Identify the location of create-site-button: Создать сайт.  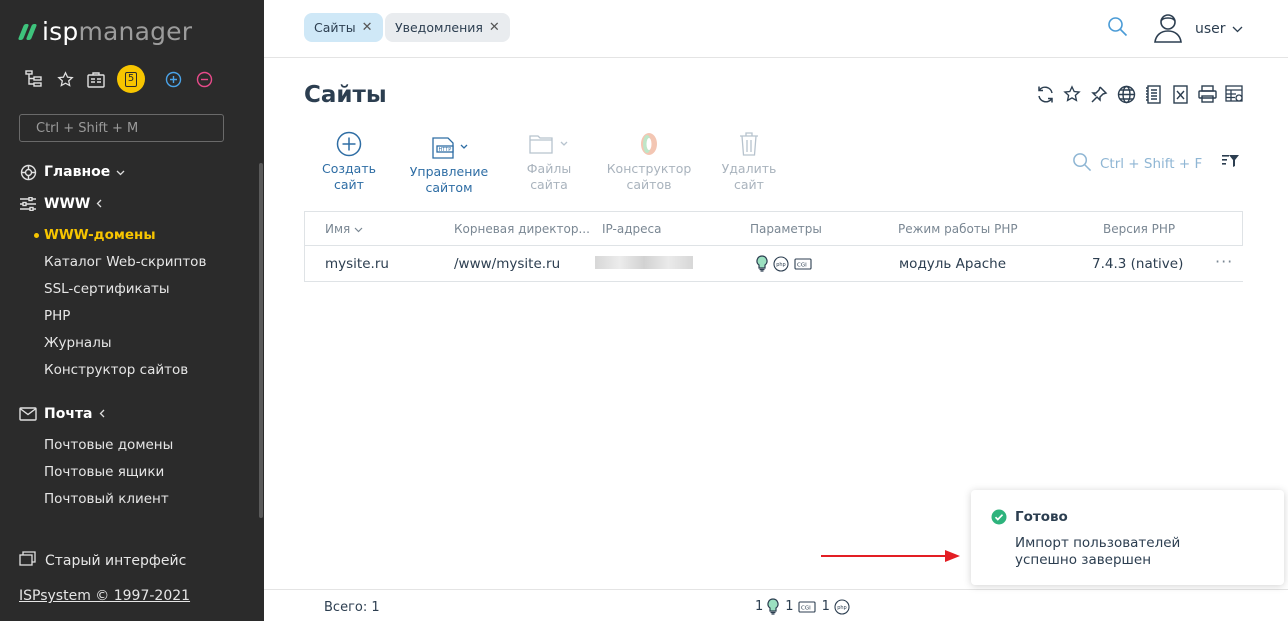
(349, 160).